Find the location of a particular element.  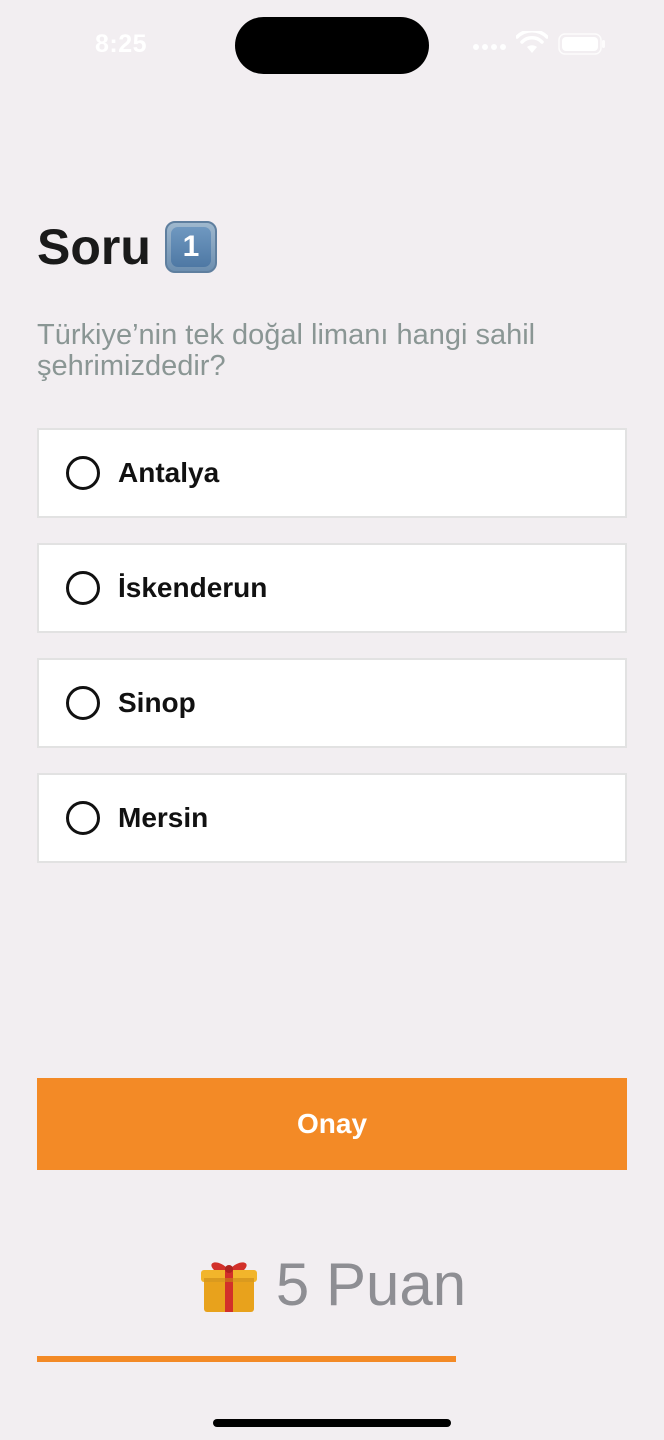

gift-icon is located at coordinates (228, 1286).